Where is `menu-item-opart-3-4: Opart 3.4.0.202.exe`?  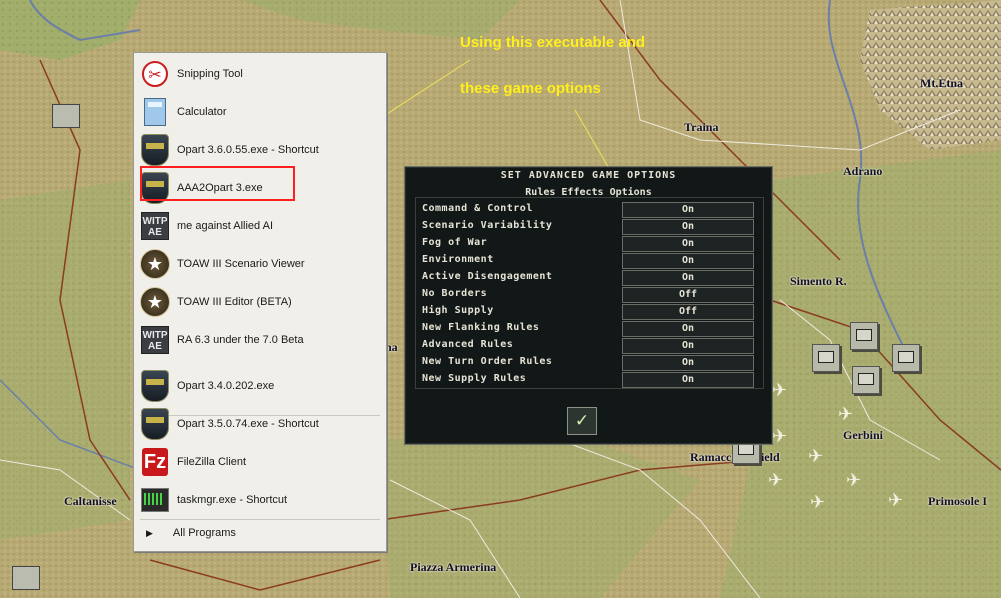
menu-item-opart-3-4: Opart 3.4.0.202.exe is located at coordinates (259, 386).